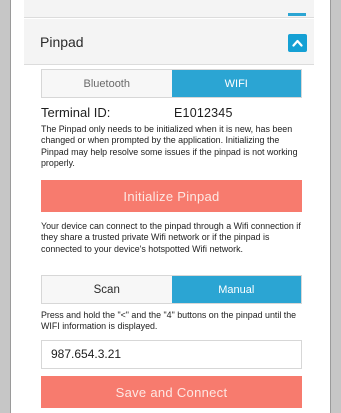 This screenshot has height=413, width=341. What do you see at coordinates (171, 392) in the screenshot?
I see `save-and-connect-button: Save and Connect` at bounding box center [171, 392].